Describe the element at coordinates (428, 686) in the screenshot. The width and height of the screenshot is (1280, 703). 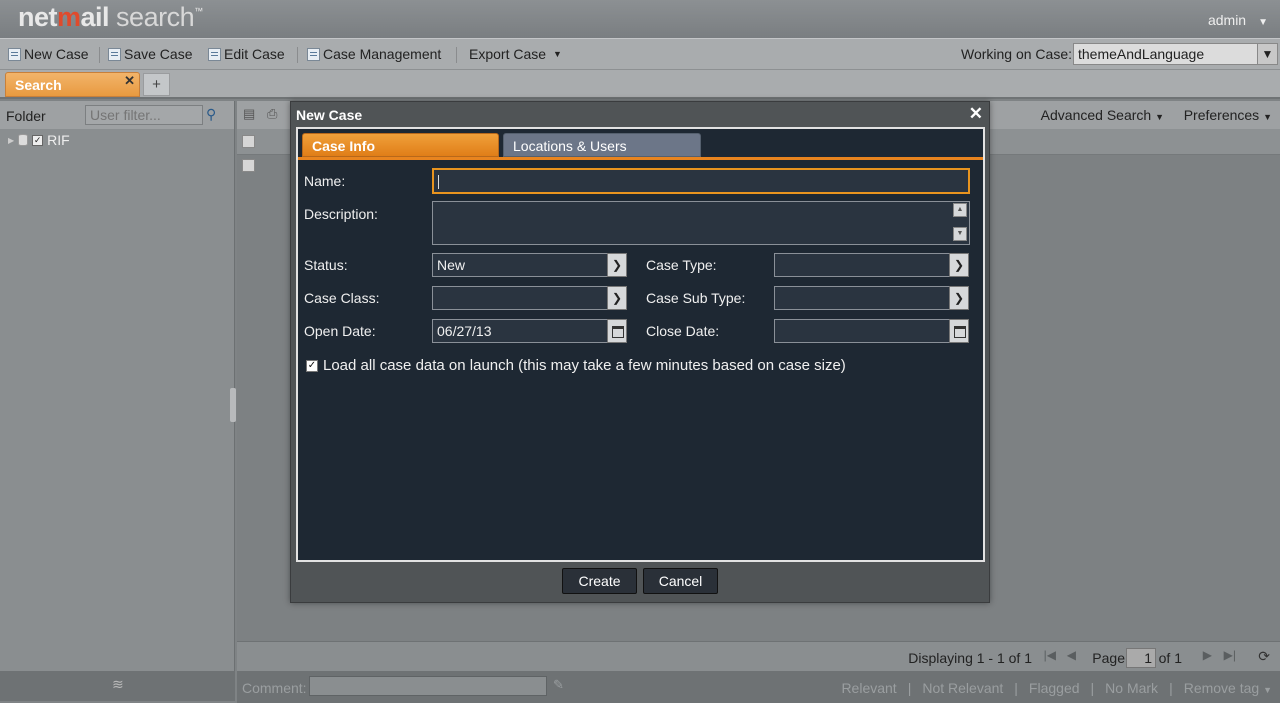
I see `comment-input` at that location.